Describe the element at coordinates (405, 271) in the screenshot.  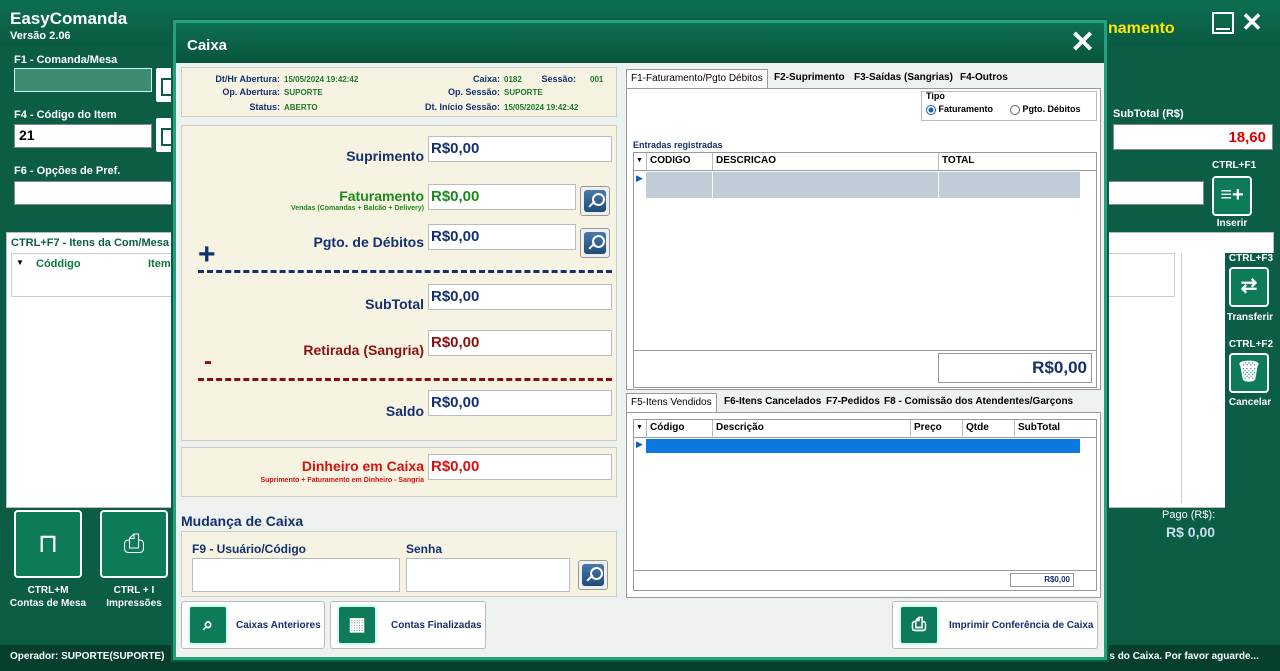
I see `plus-divider` at that location.